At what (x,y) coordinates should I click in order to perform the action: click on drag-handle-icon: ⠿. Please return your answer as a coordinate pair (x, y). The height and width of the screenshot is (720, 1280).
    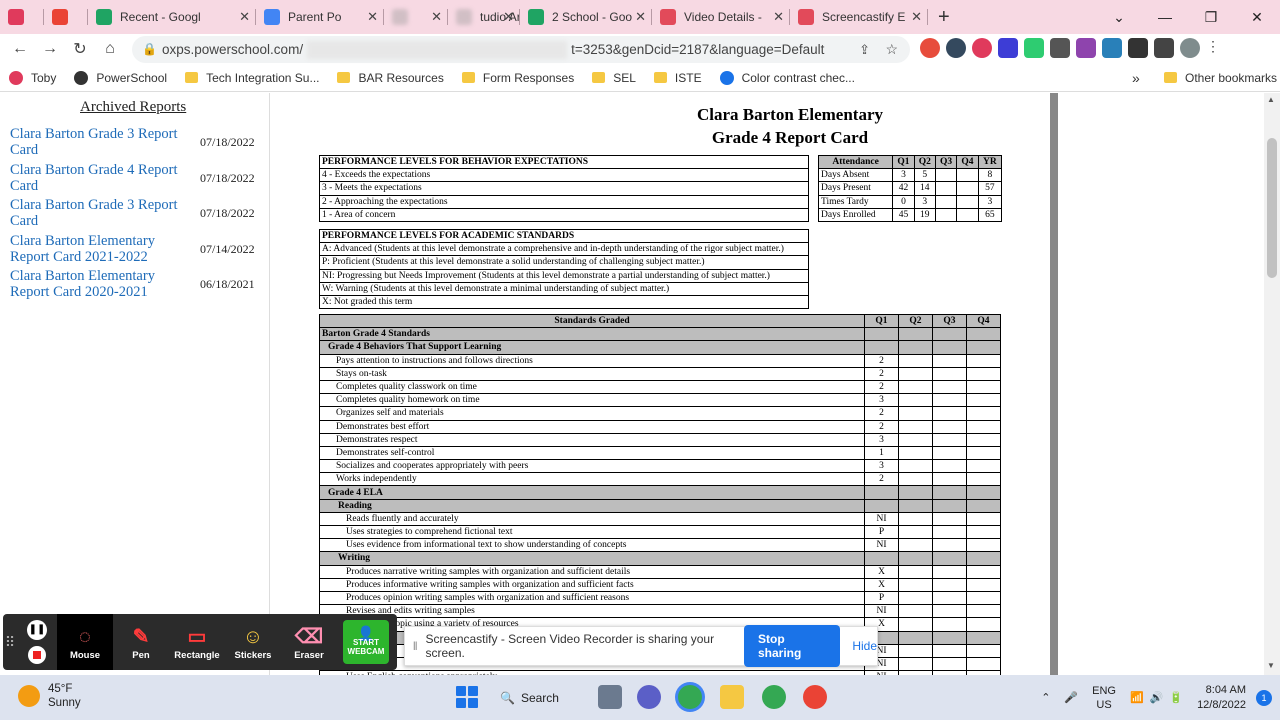
    Looking at the image, I should click on (10, 642).